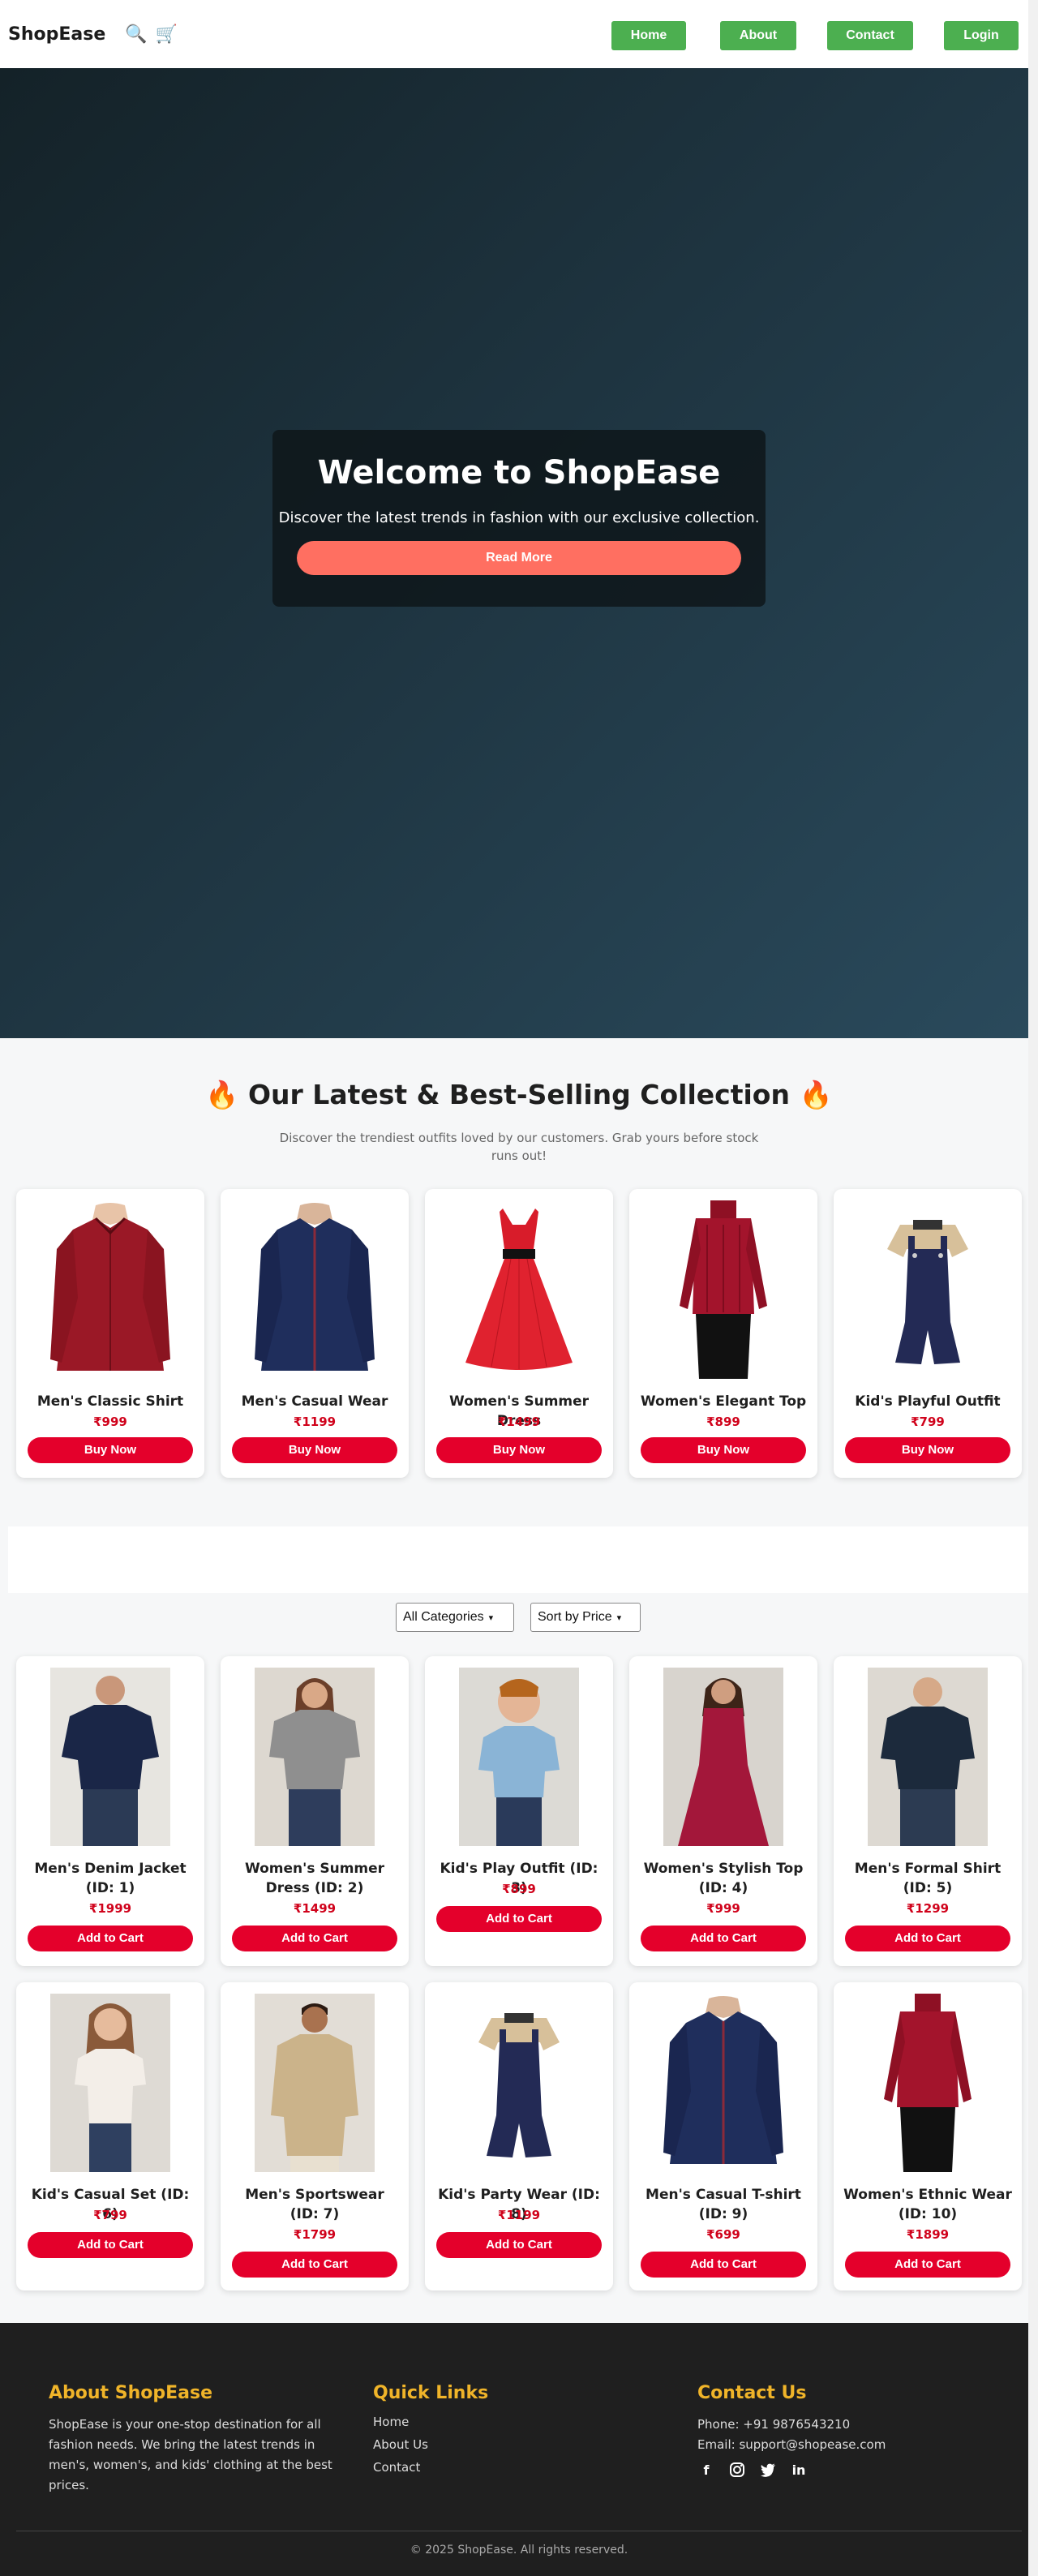  What do you see at coordinates (110, 1878) in the screenshot?
I see `product-name: Men's Denim Jacket (ID: 1)` at bounding box center [110, 1878].